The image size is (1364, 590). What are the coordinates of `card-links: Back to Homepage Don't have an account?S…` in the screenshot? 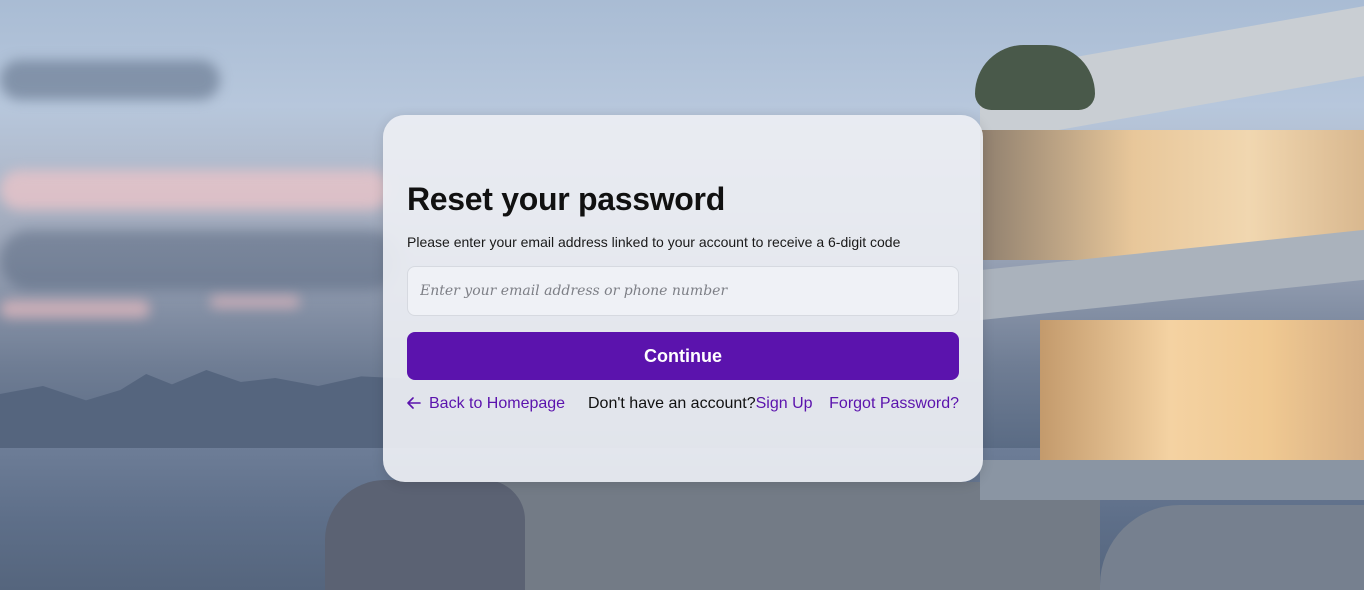 It's located at (683, 406).